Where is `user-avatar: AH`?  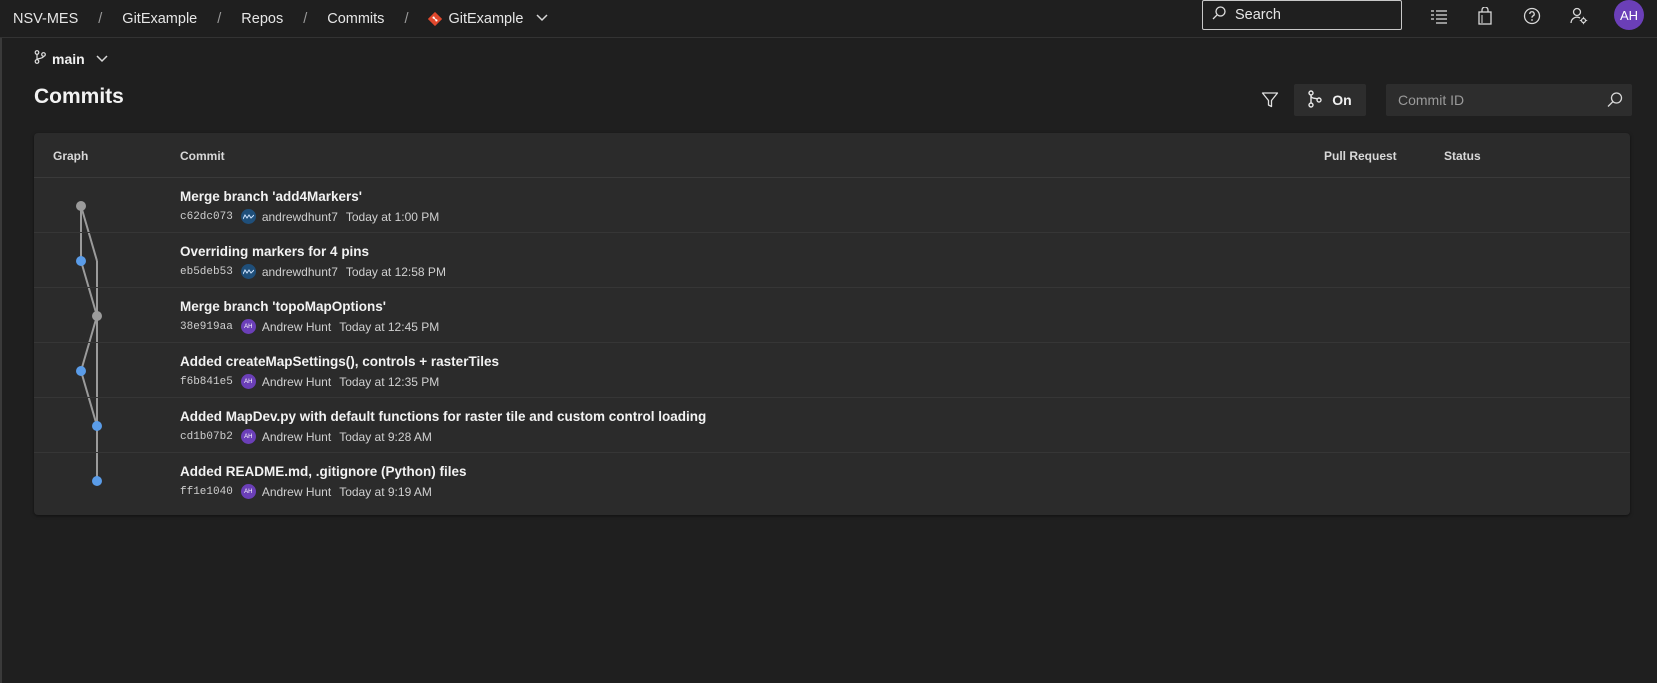
user-avatar: AH is located at coordinates (1629, 15).